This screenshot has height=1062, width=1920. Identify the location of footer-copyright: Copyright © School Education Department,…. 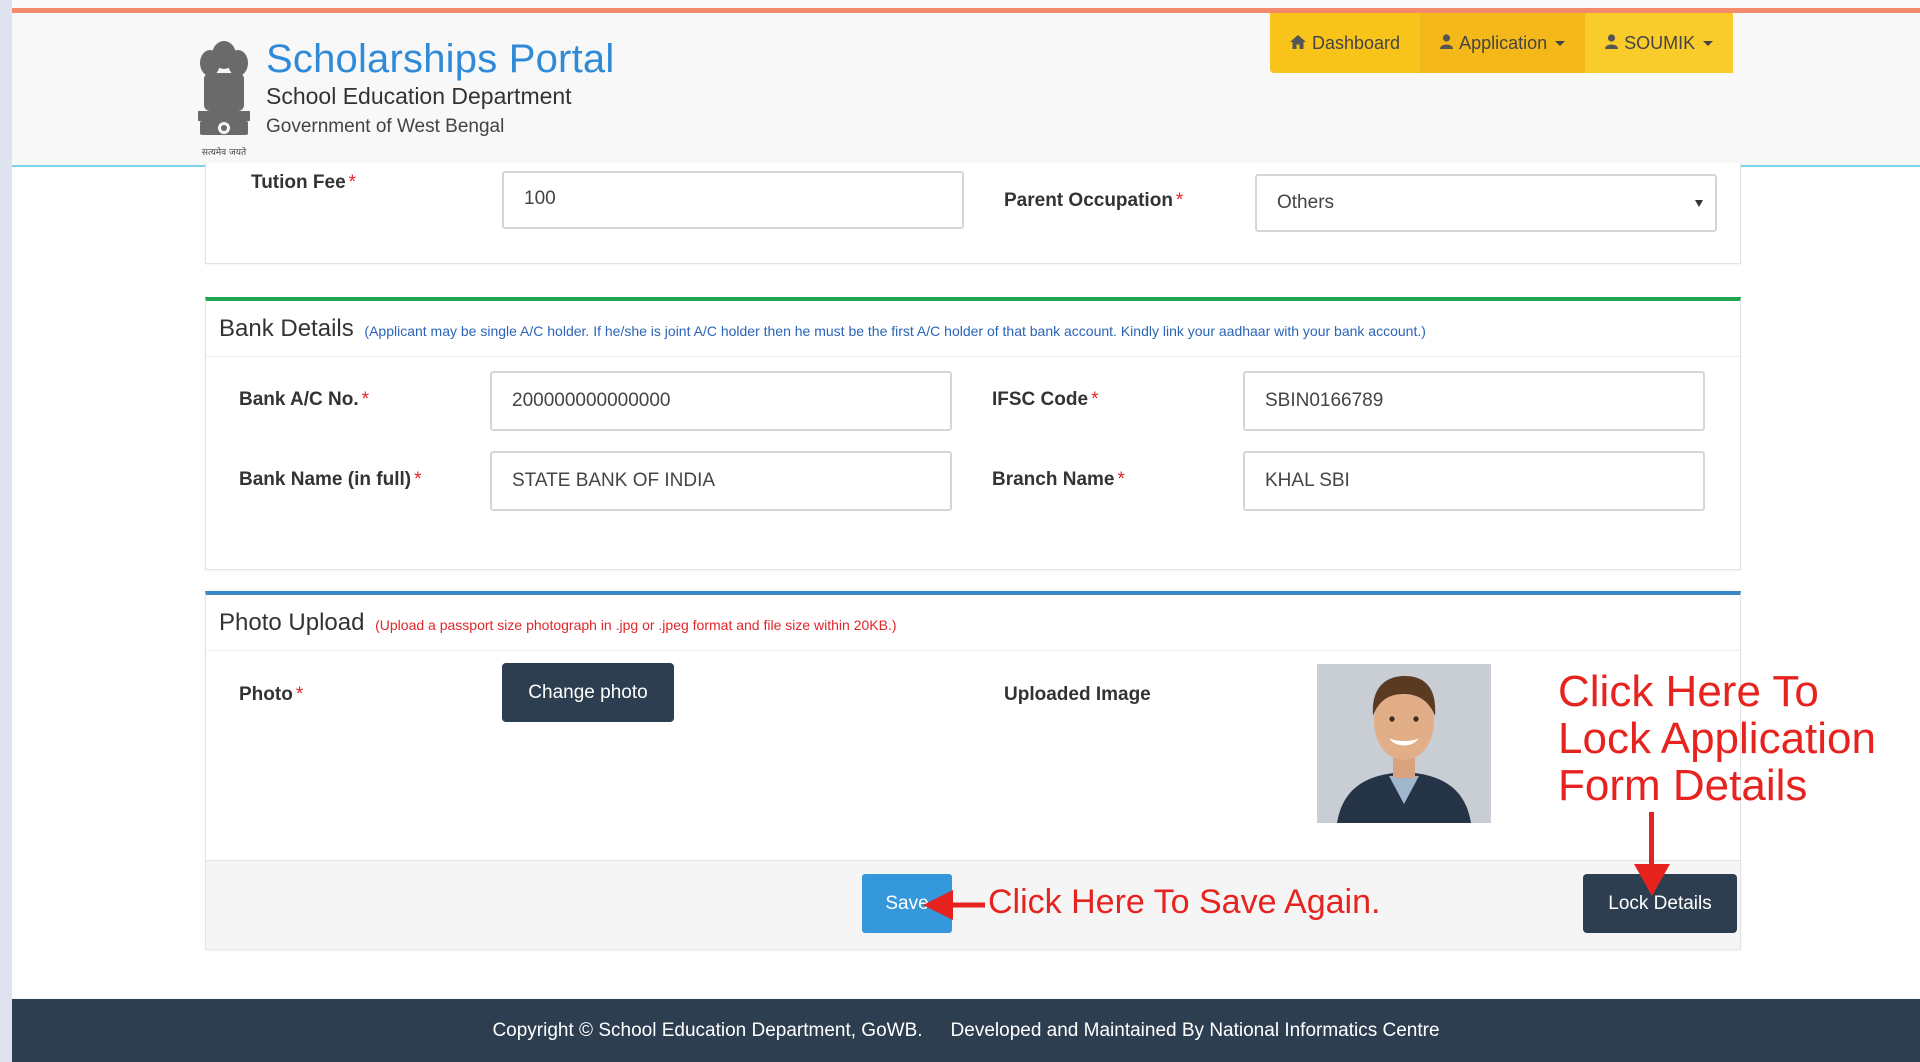
(707, 1030).